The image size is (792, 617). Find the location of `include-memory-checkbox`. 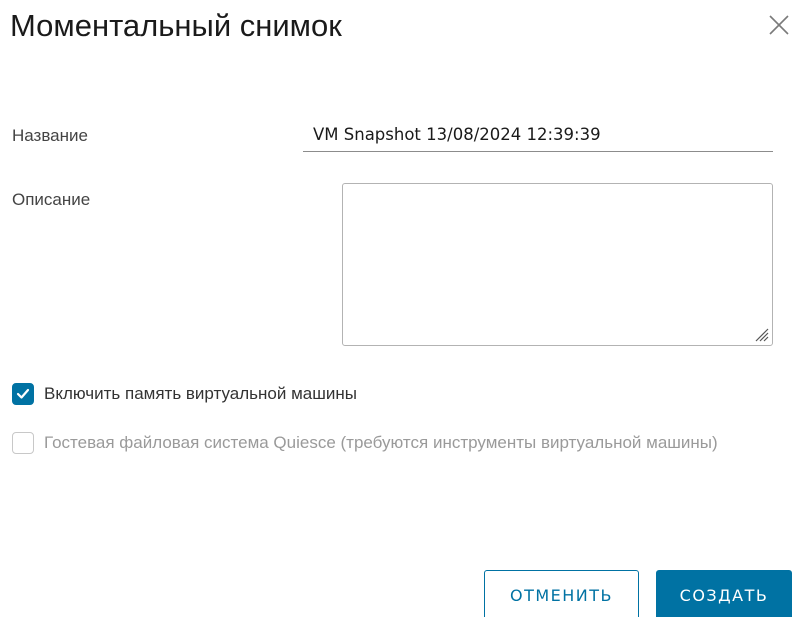

include-memory-checkbox is located at coordinates (23, 394).